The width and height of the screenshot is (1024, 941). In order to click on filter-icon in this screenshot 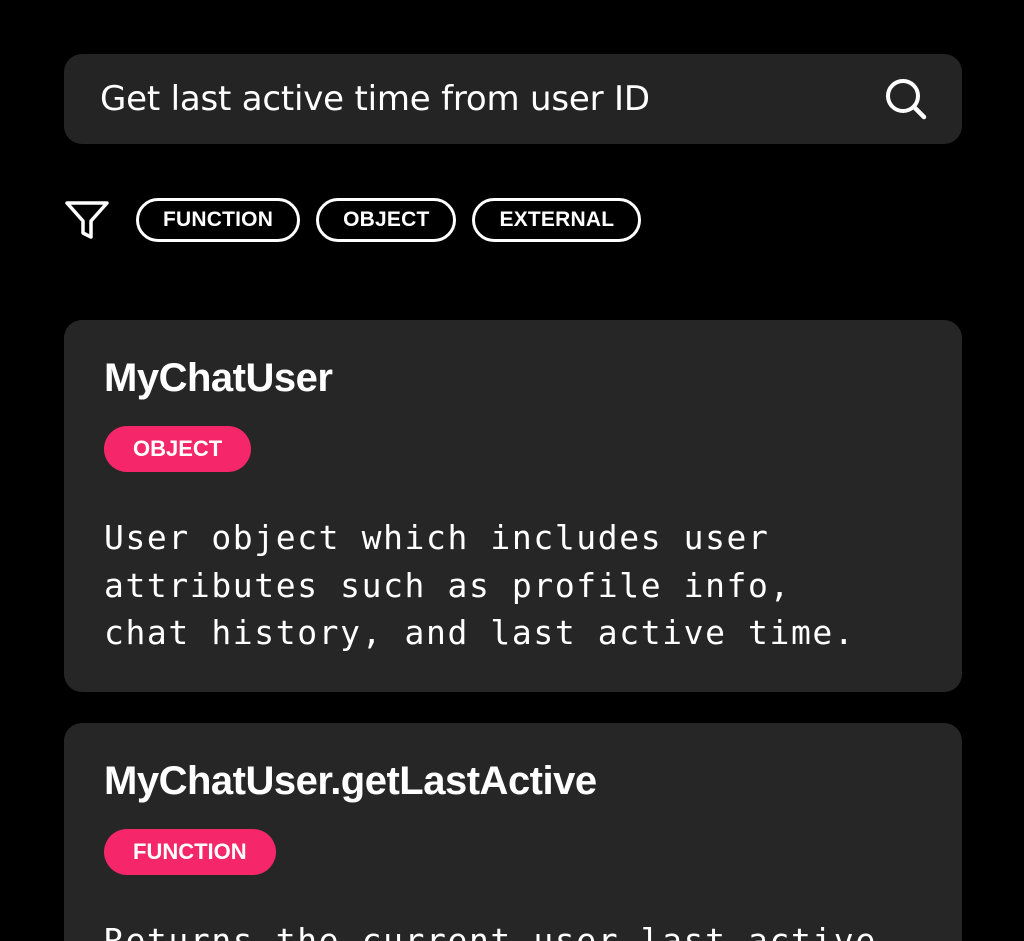, I will do `click(87, 220)`.